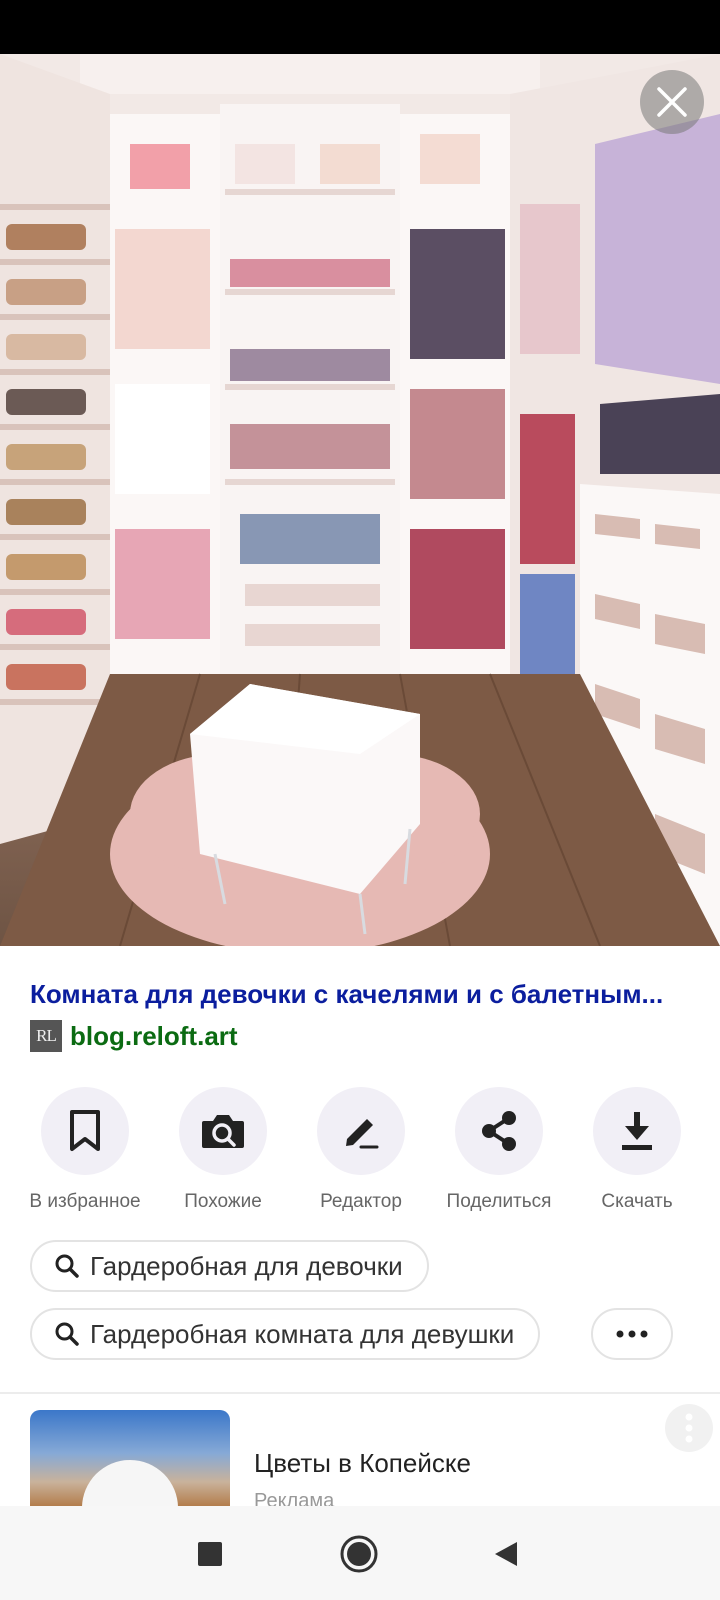 Image resolution: width=720 pixels, height=1600 pixels. I want to click on more-suggestions-button, so click(632, 1334).